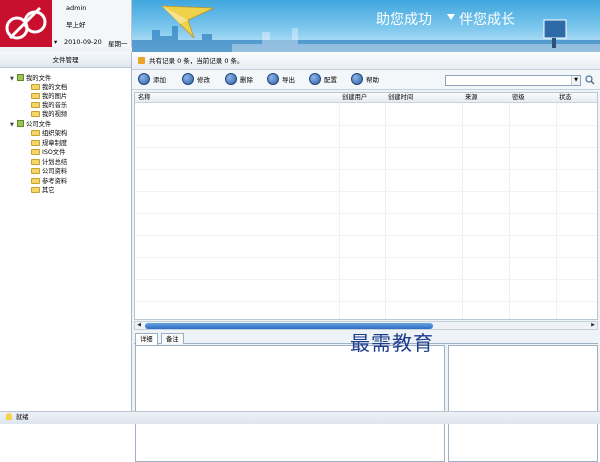  I want to click on greeting: 早上好, so click(76, 25).